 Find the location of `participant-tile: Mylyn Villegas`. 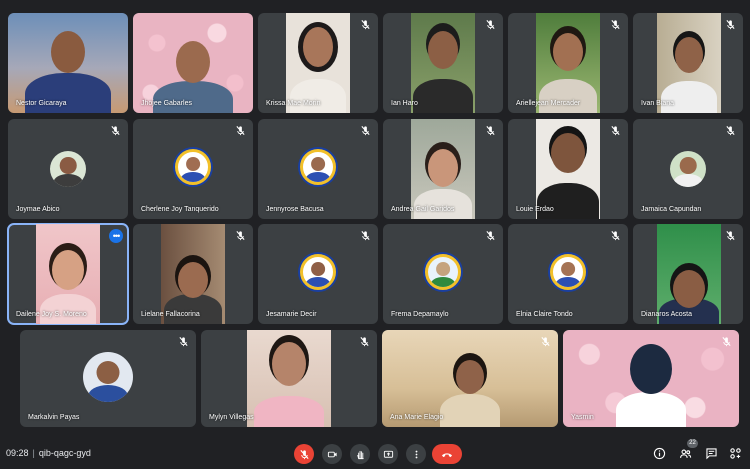

participant-tile: Mylyn Villegas is located at coordinates (289, 378).